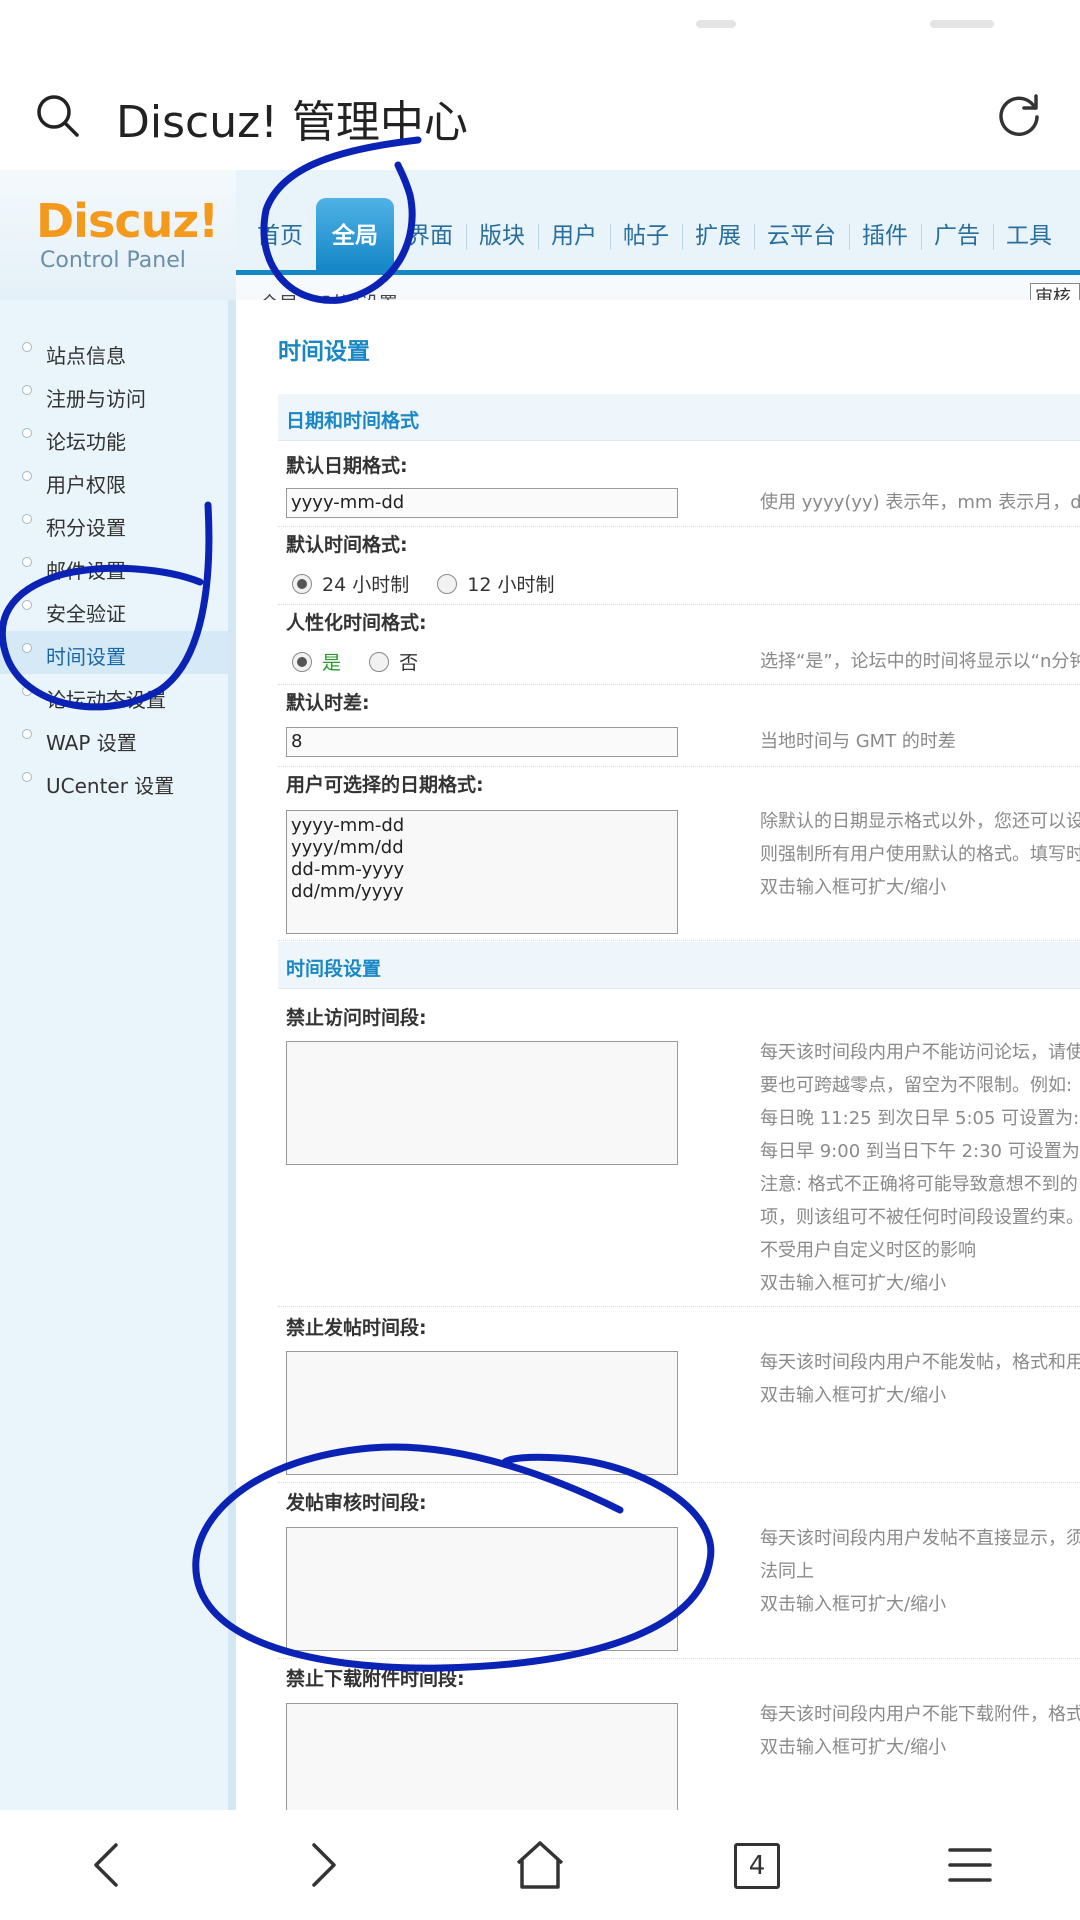  Describe the element at coordinates (106, 700) in the screenshot. I see `sidebar-item-label: 论坛动态设置` at that location.